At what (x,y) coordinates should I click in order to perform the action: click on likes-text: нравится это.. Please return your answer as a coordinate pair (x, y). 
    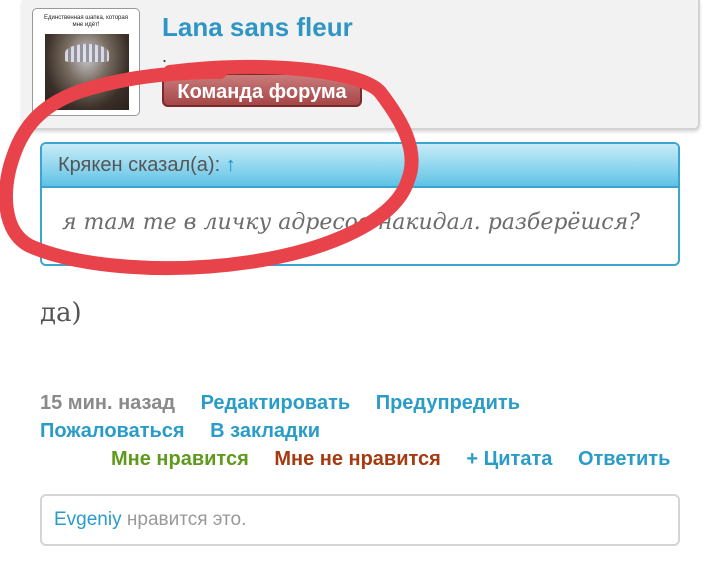
    Looking at the image, I should click on (186, 519).